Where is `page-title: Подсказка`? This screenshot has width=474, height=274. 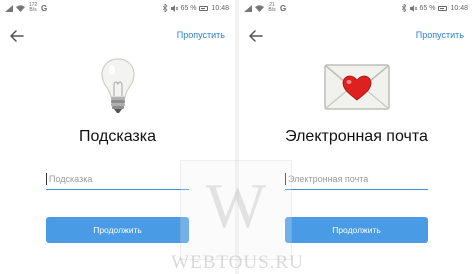 page-title: Подсказка is located at coordinates (117, 136).